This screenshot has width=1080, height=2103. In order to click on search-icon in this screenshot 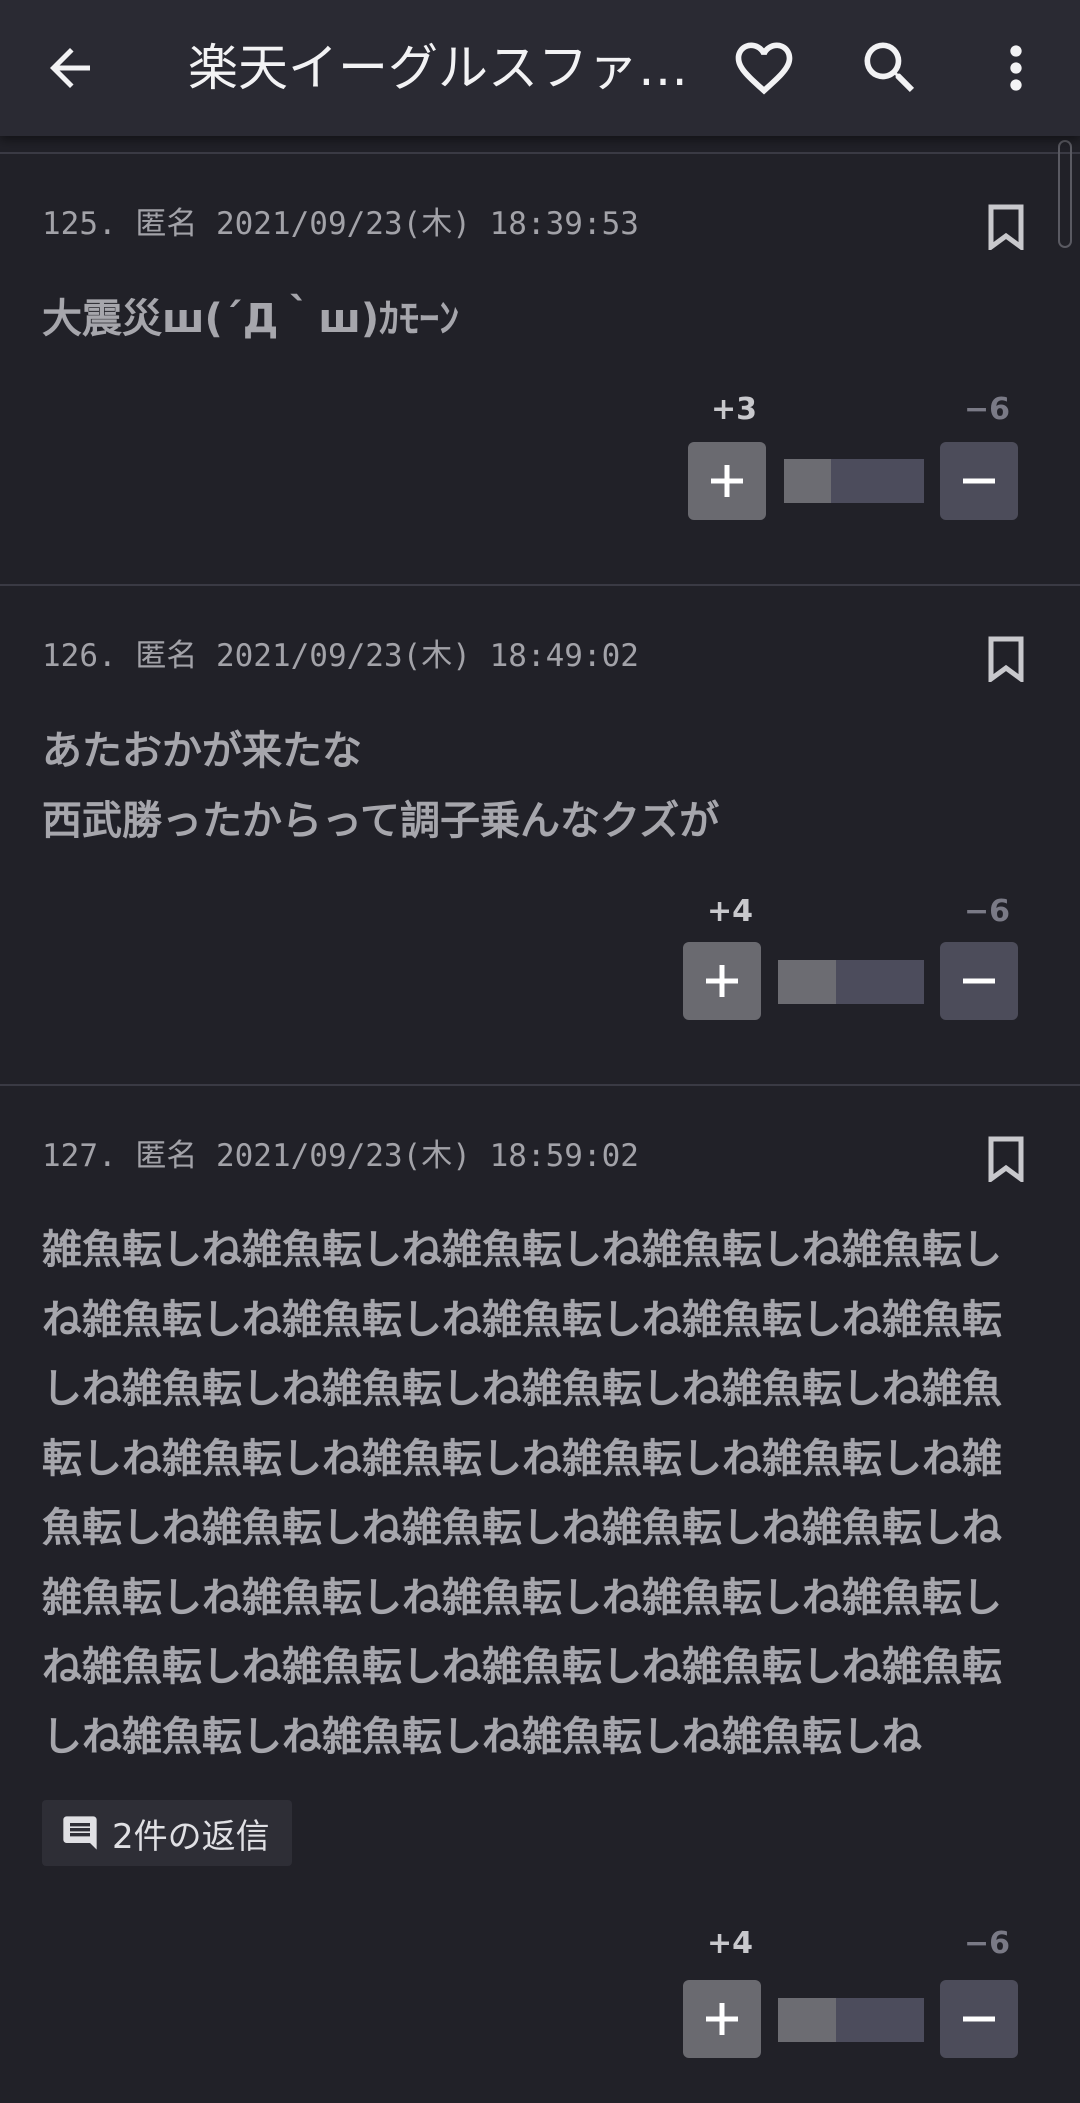, I will do `click(889, 67)`.